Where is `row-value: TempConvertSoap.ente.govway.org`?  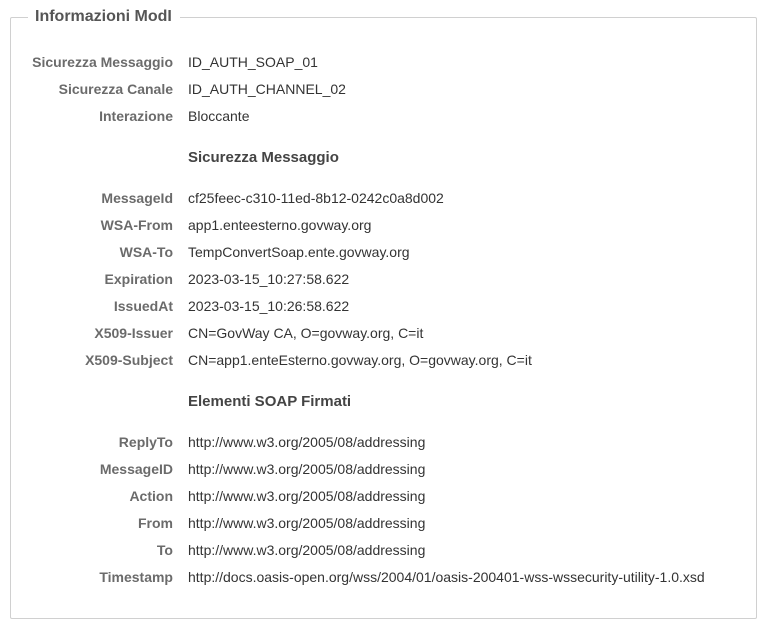 row-value: TempConvertSoap.ente.govway.org is located at coordinates (299, 252).